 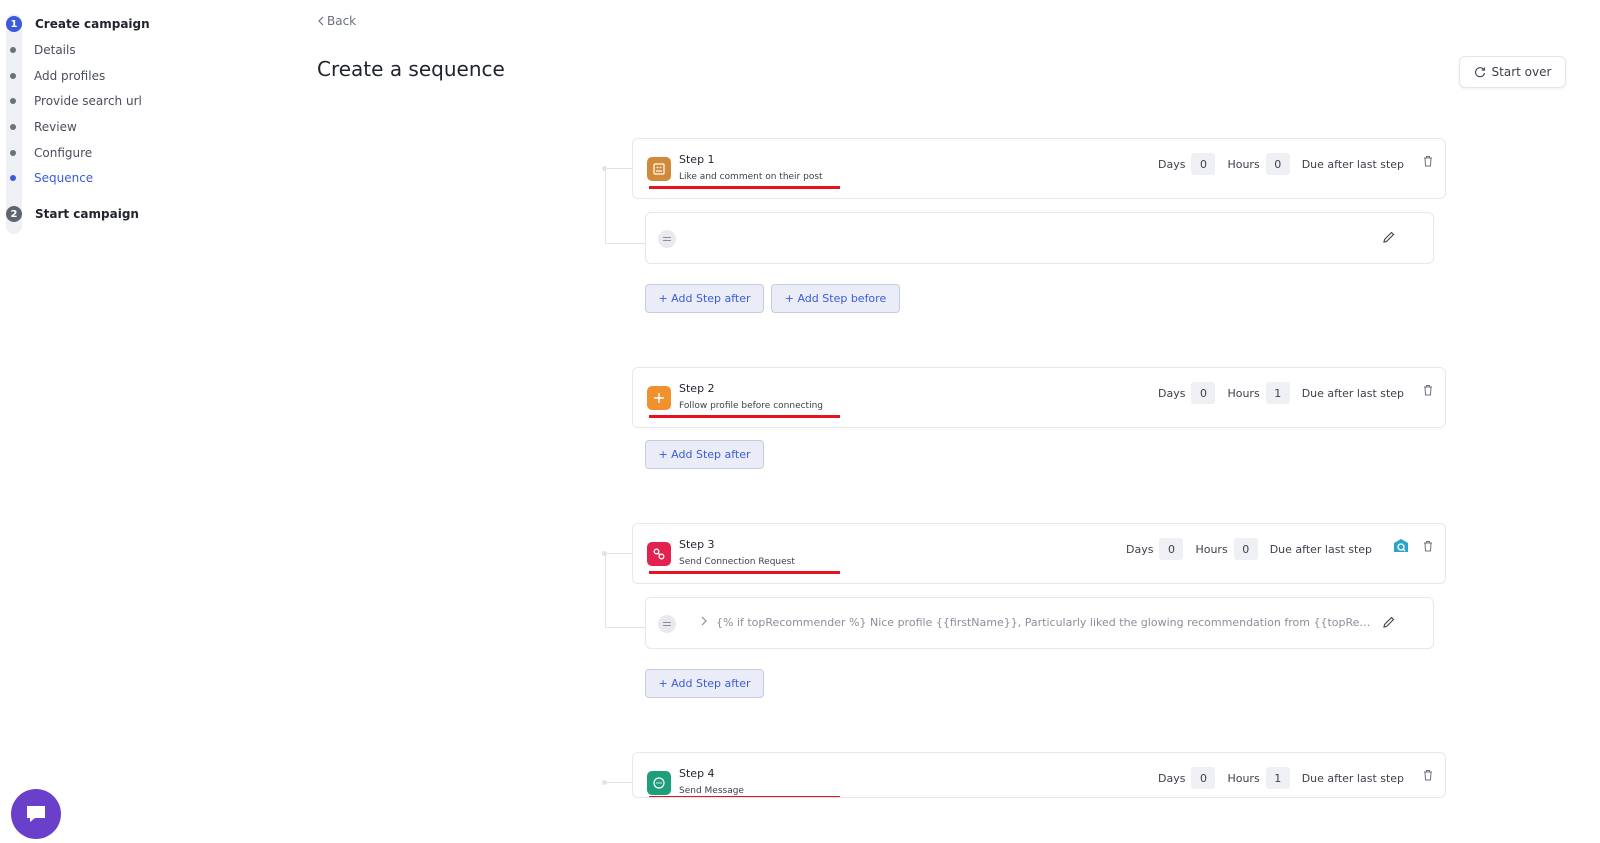 I want to click on substep-label: Review, so click(x=55, y=127).